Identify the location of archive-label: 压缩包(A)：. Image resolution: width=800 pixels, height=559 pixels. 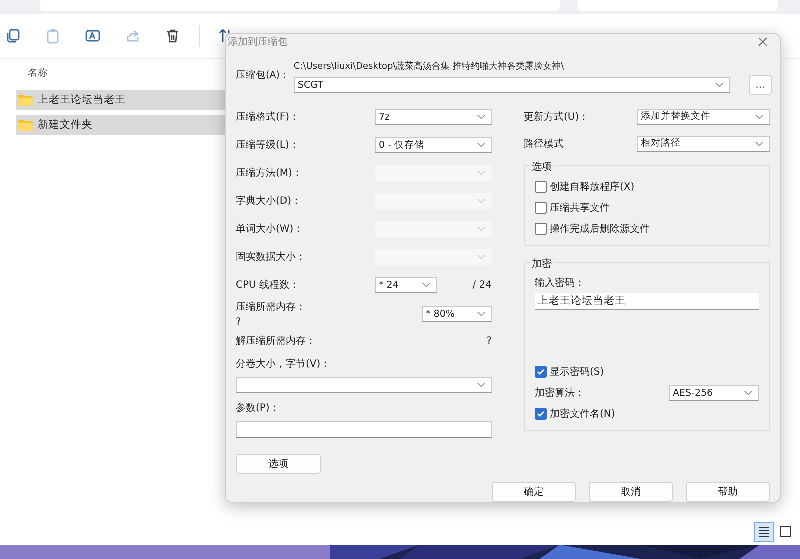
(263, 76).